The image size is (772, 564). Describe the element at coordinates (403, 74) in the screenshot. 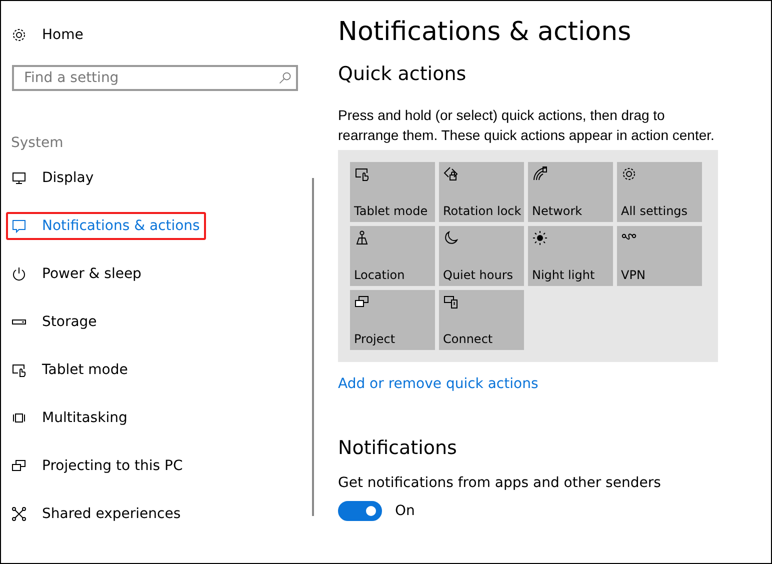

I see `section-heading: Quick actions` at that location.